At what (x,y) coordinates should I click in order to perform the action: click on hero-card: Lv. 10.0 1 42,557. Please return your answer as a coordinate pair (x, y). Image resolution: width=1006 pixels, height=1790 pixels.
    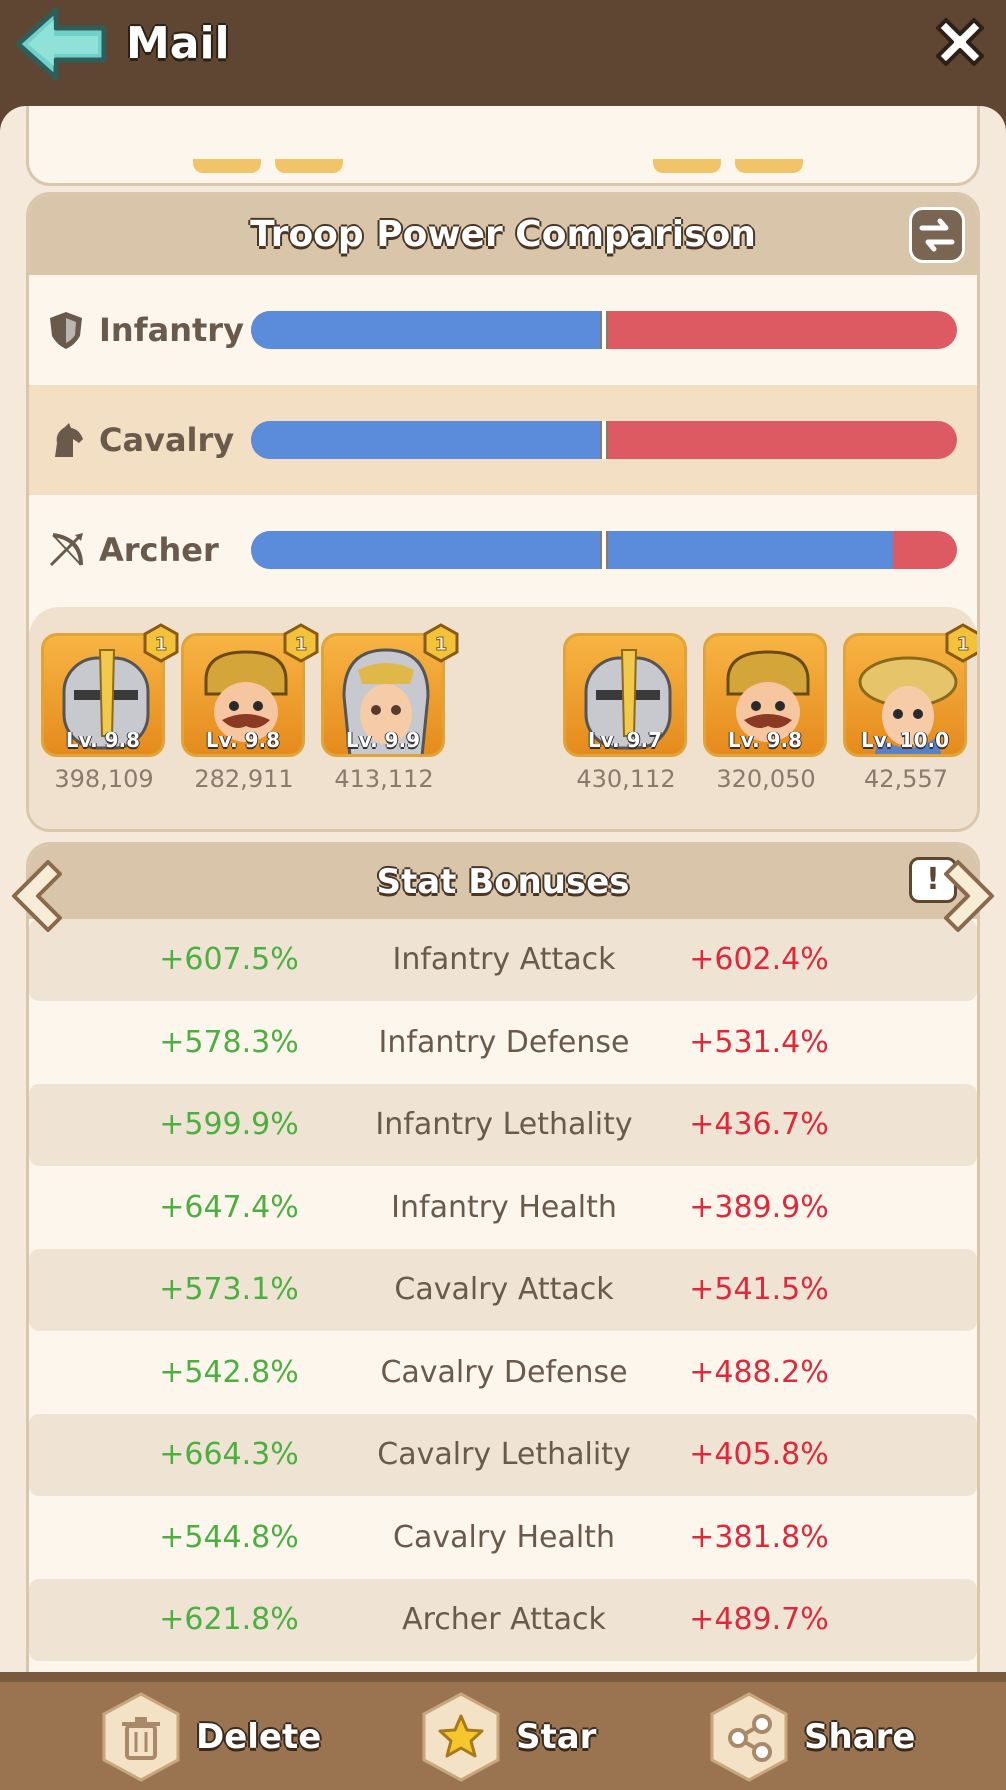
    Looking at the image, I should click on (910, 715).